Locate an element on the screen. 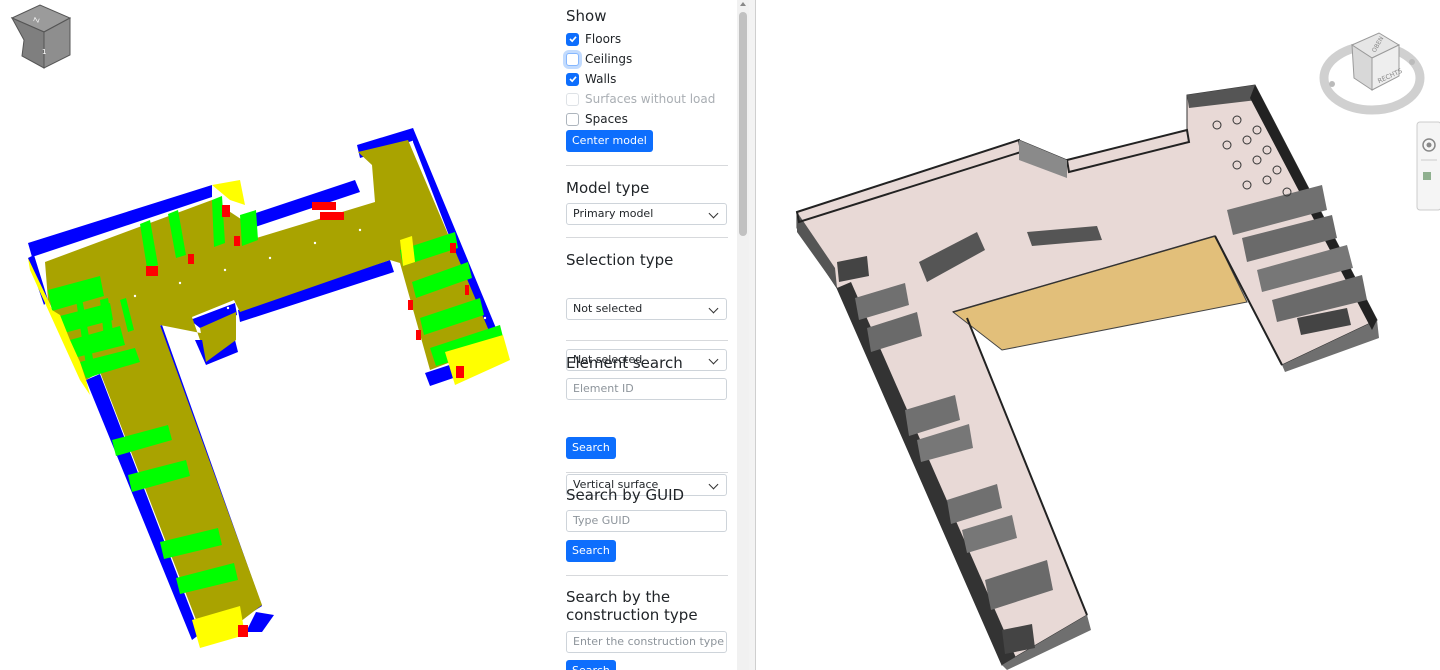 The image size is (1440, 670). nav-cube-front-label: 1 is located at coordinates (44, 52).